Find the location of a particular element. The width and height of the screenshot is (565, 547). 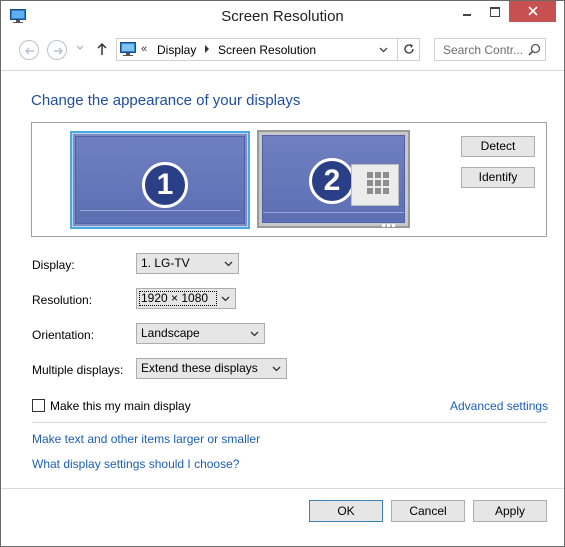

forward-button is located at coordinates (57, 50).